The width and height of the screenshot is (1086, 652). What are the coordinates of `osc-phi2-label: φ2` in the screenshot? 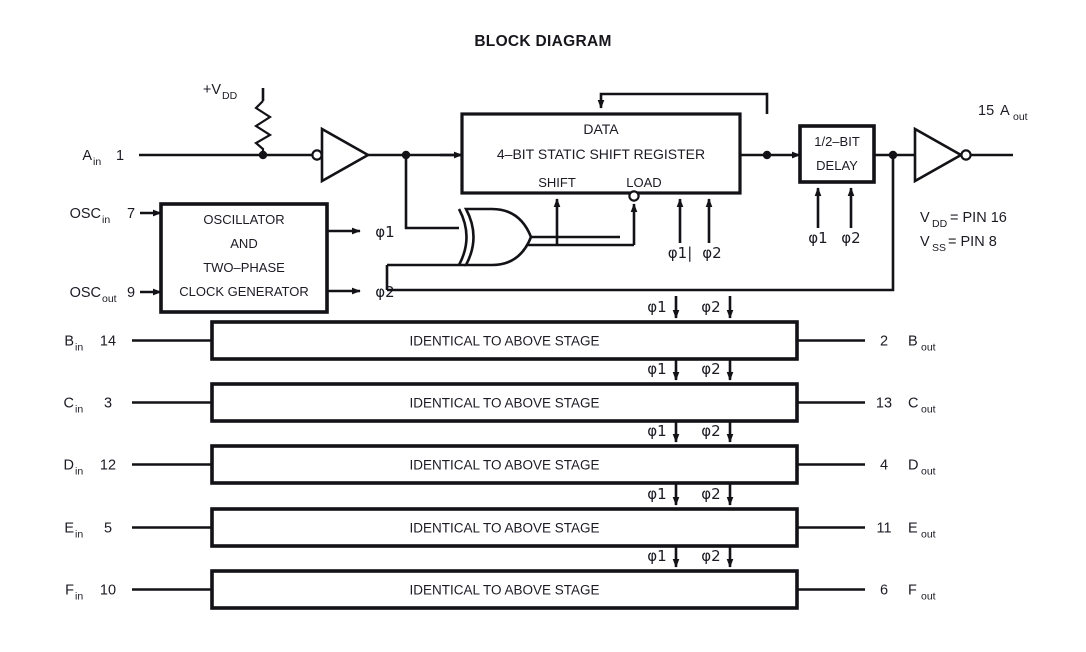 It's located at (384, 292).